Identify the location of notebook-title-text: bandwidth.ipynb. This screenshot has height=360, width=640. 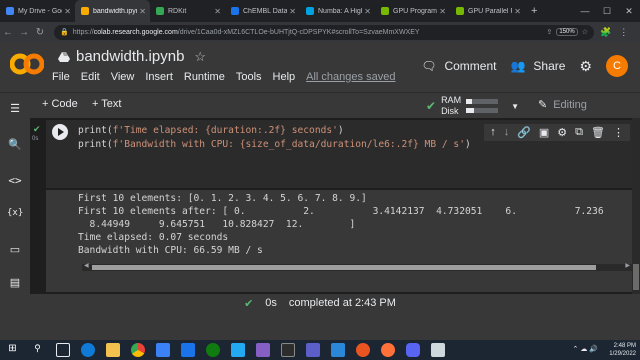
(130, 56).